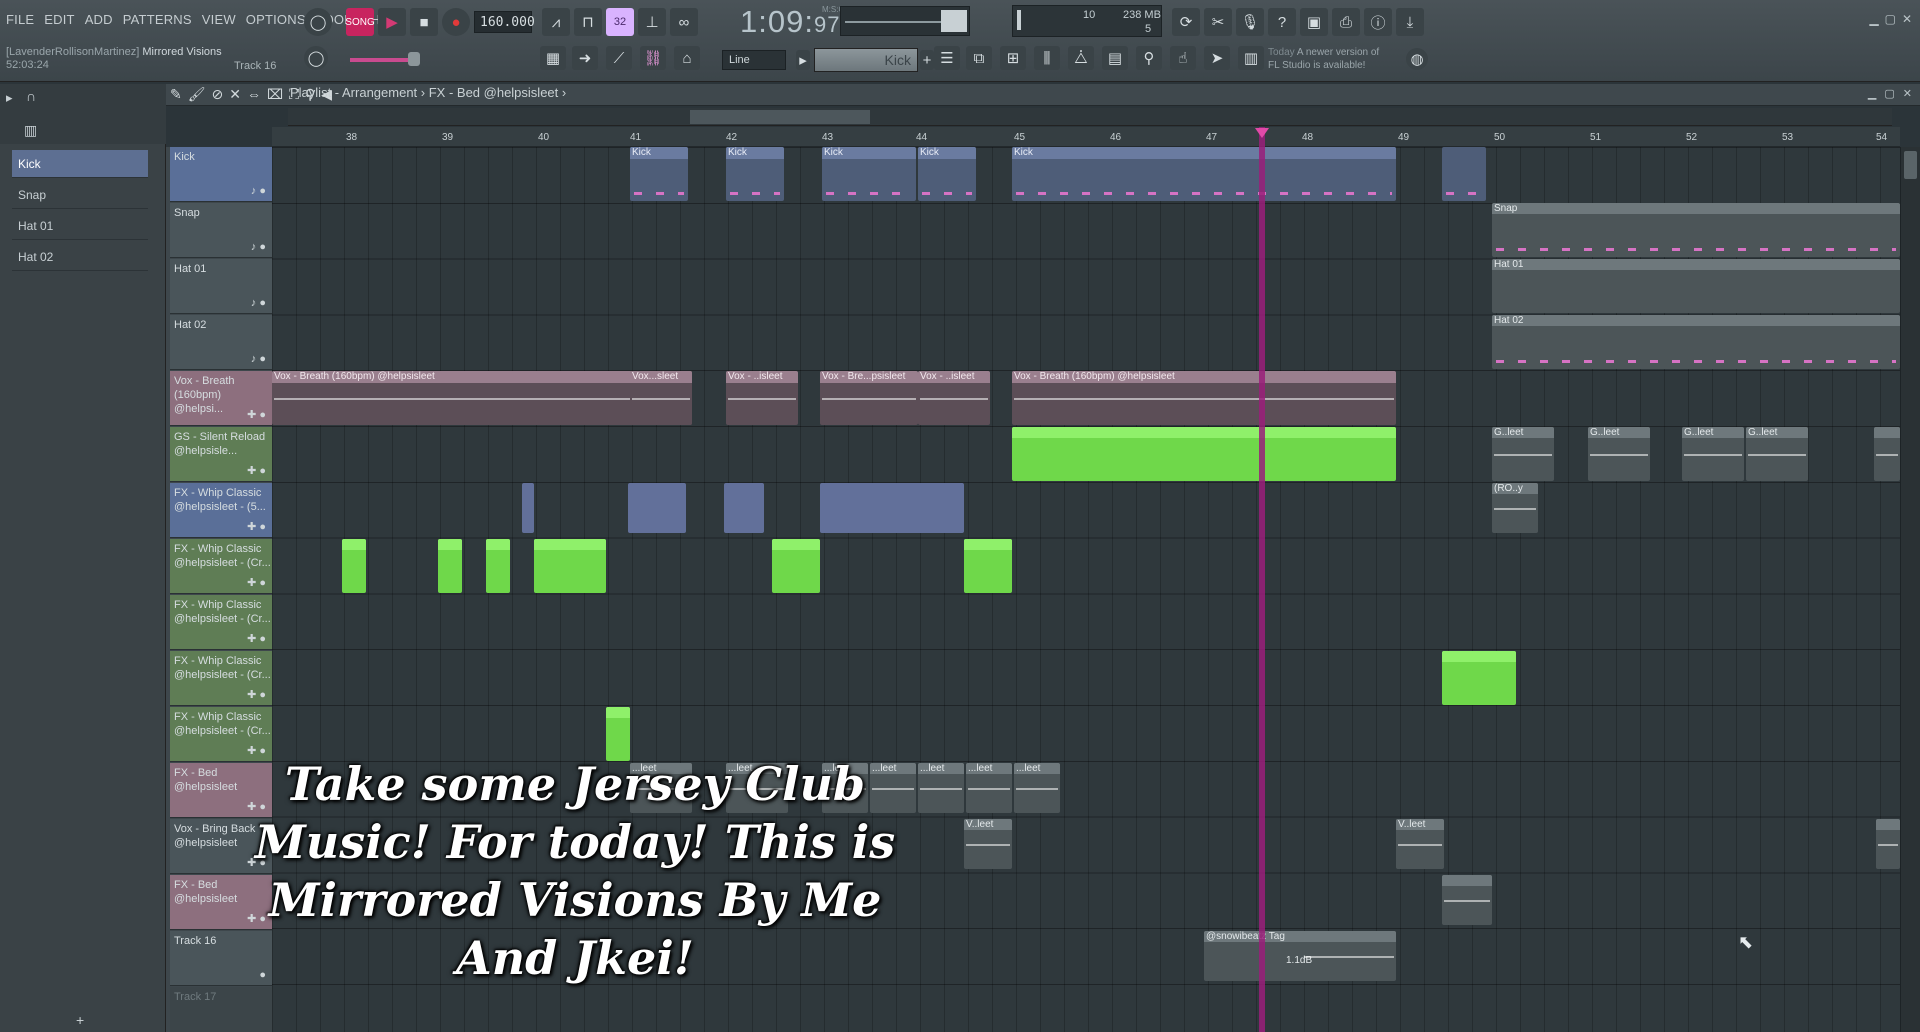 The image size is (1920, 1032). What do you see at coordinates (157, 19) in the screenshot?
I see `menu-patterns: PATTERNS` at bounding box center [157, 19].